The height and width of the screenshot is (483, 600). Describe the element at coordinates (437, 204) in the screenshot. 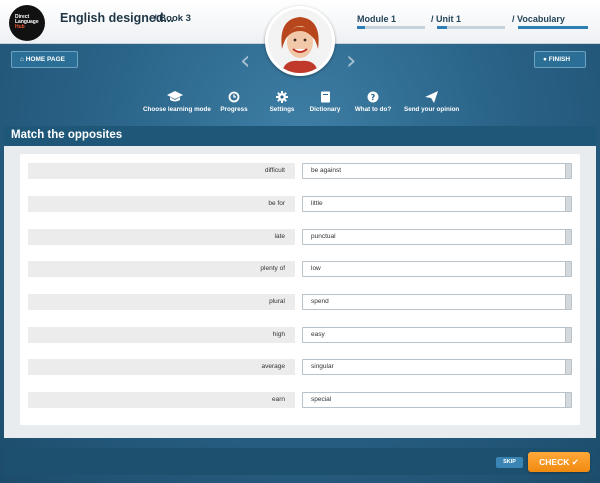

I see `match-right-item: little` at that location.